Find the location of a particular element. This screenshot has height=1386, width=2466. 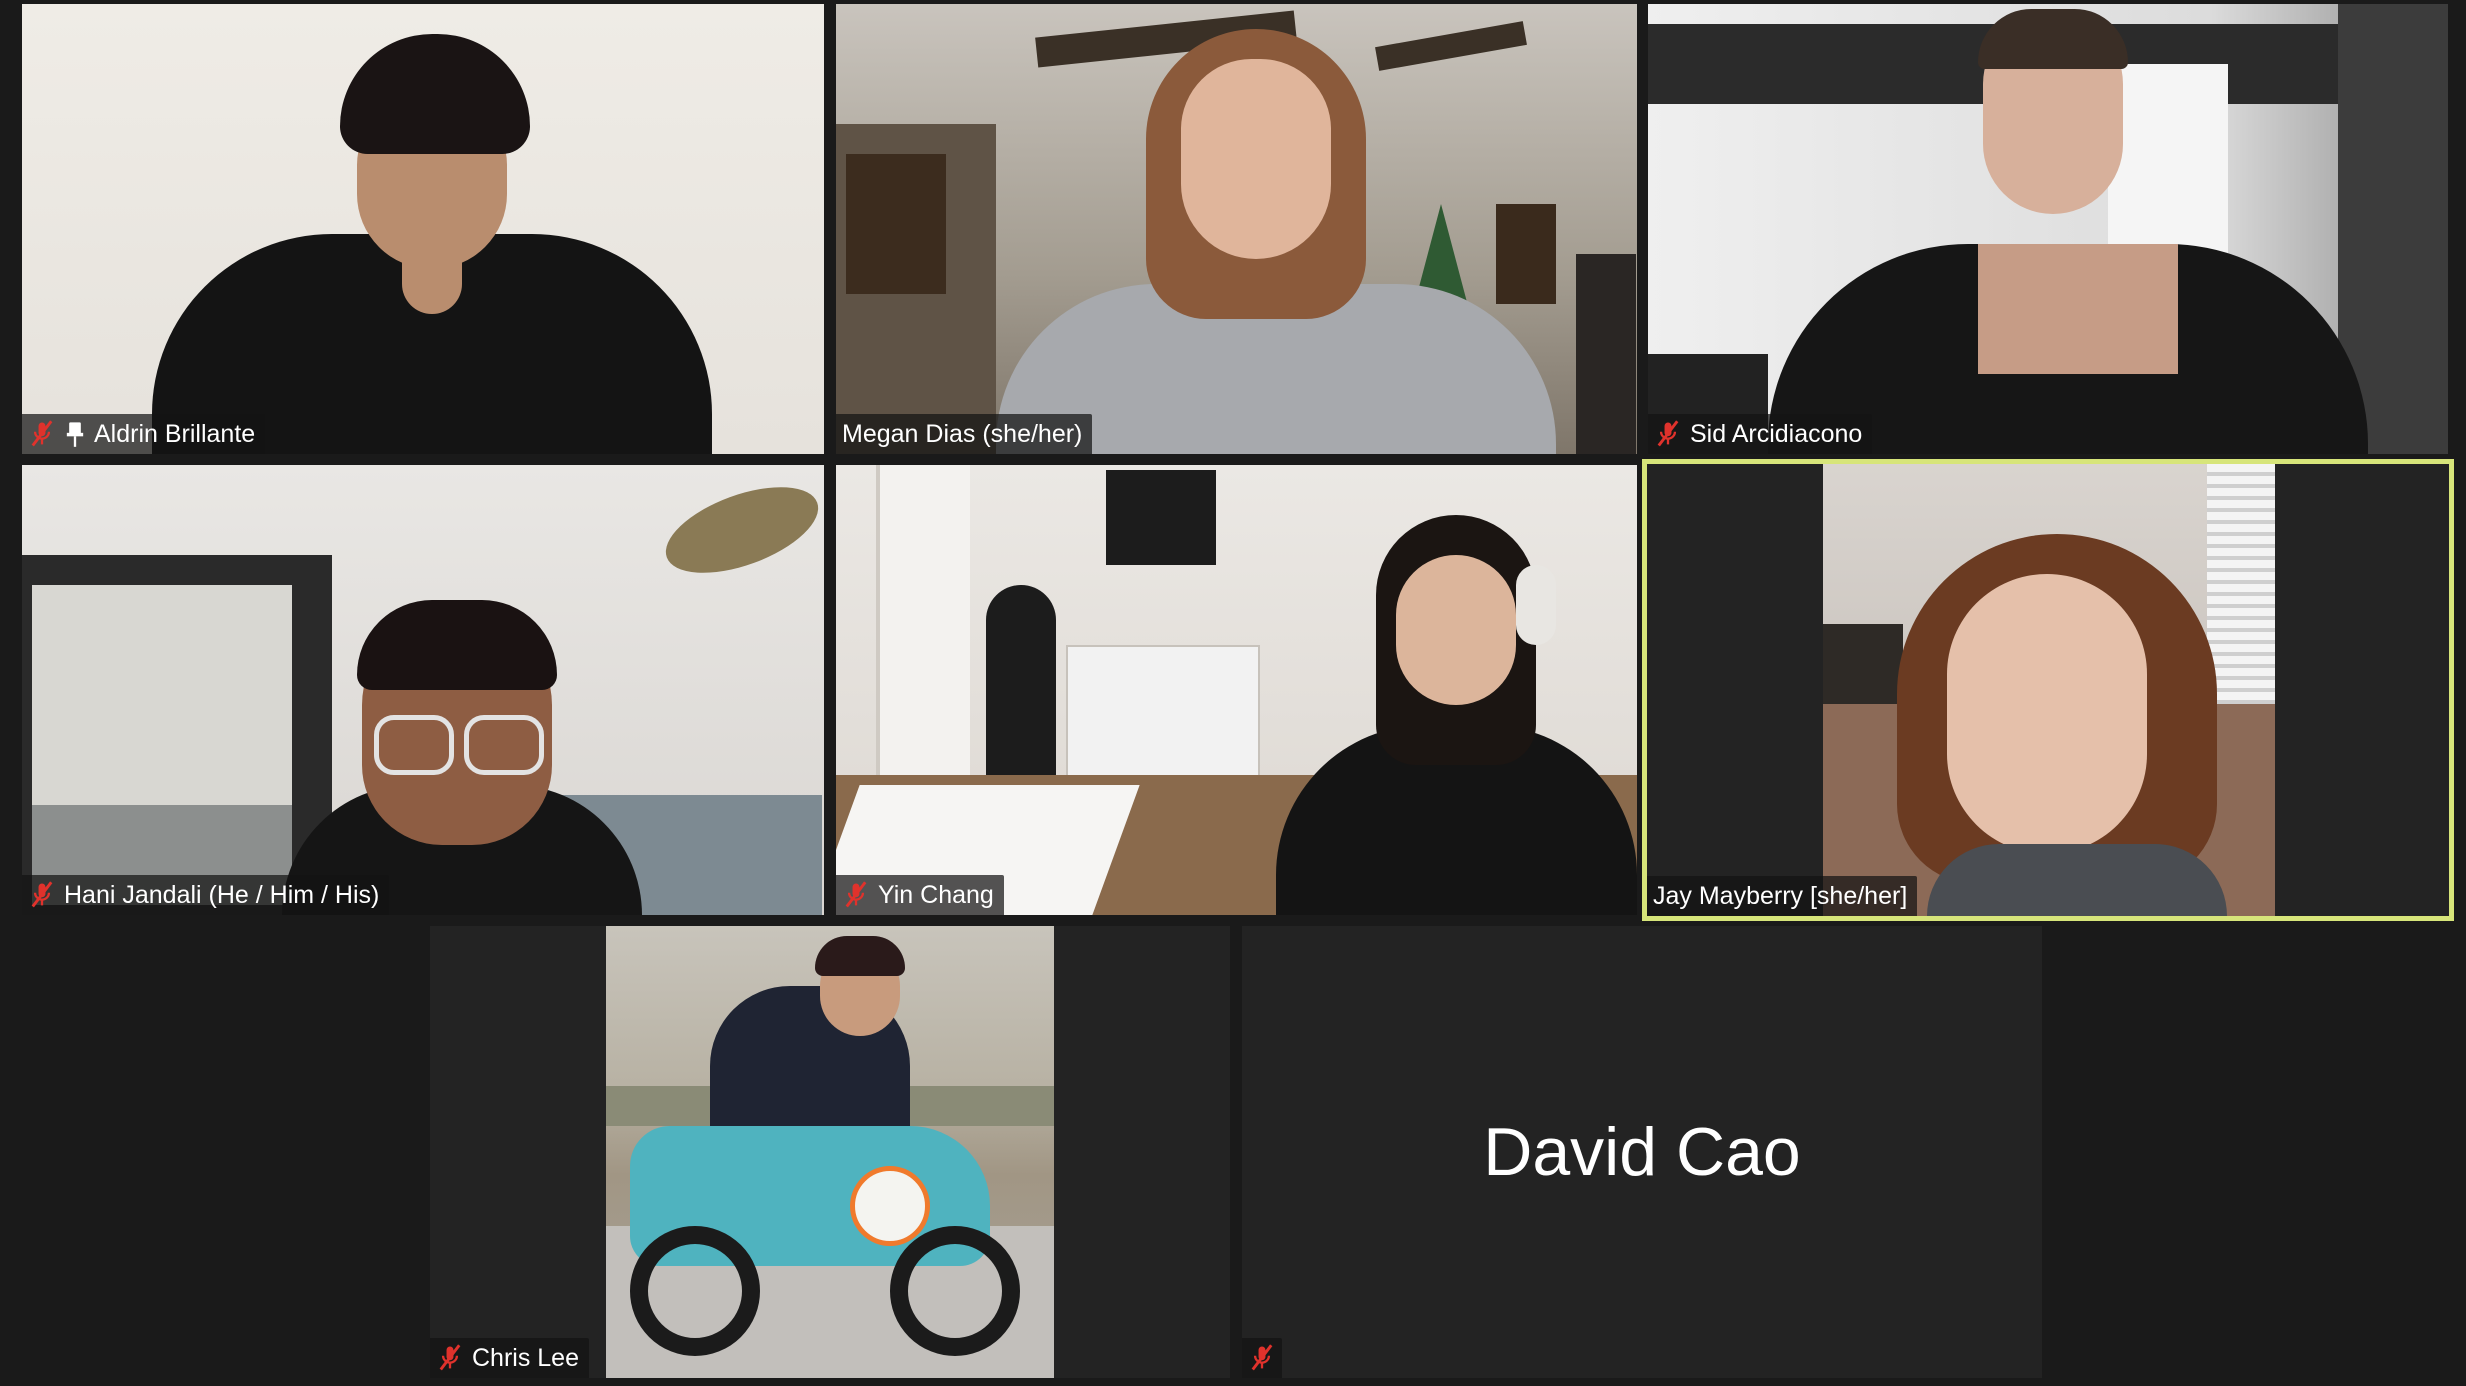

participant-name-placeholder: David Cao is located at coordinates (1642, 1152).